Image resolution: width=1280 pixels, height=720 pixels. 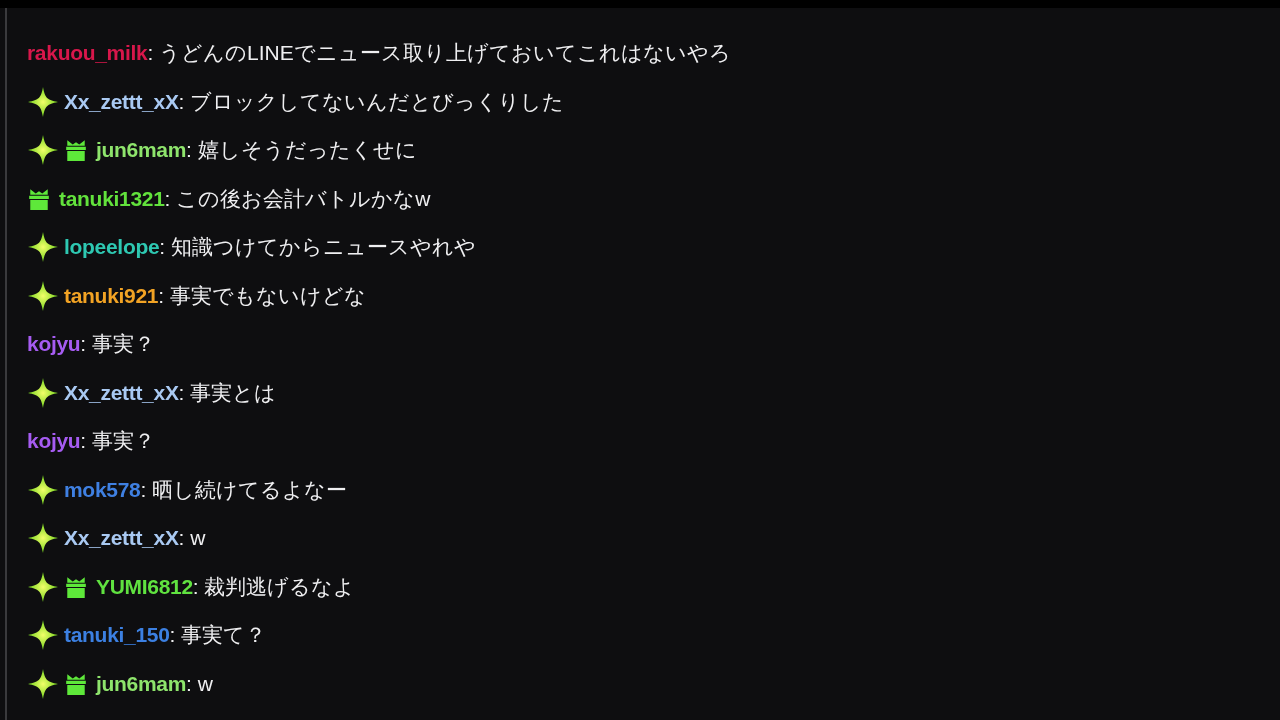 What do you see at coordinates (144, 586) in the screenshot?
I see `chat-username: YUMI6812` at bounding box center [144, 586].